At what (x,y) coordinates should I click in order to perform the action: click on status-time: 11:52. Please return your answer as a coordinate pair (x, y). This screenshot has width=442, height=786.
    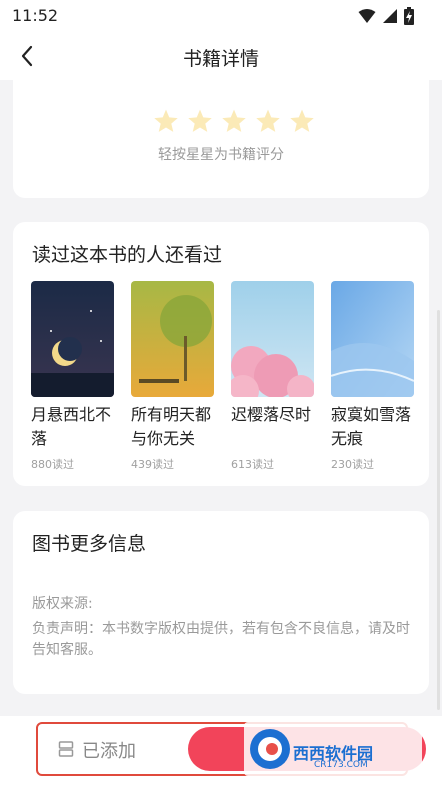
    Looking at the image, I should click on (35, 15).